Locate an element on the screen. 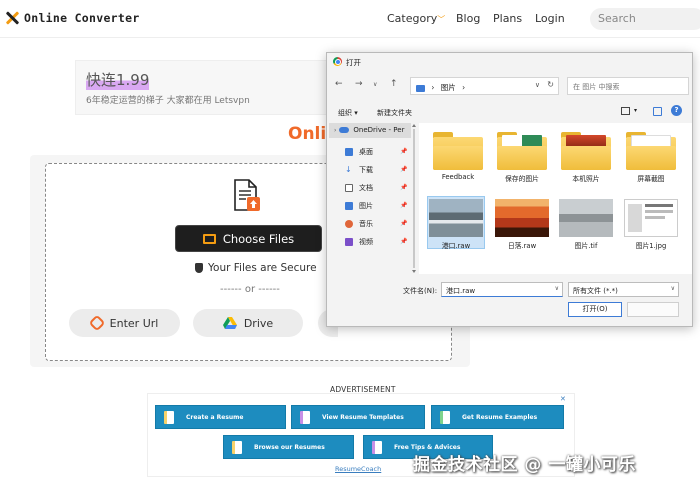 The width and height of the screenshot is (700, 489). file-item-local-photos: 本机照片 is located at coordinates (586, 157).